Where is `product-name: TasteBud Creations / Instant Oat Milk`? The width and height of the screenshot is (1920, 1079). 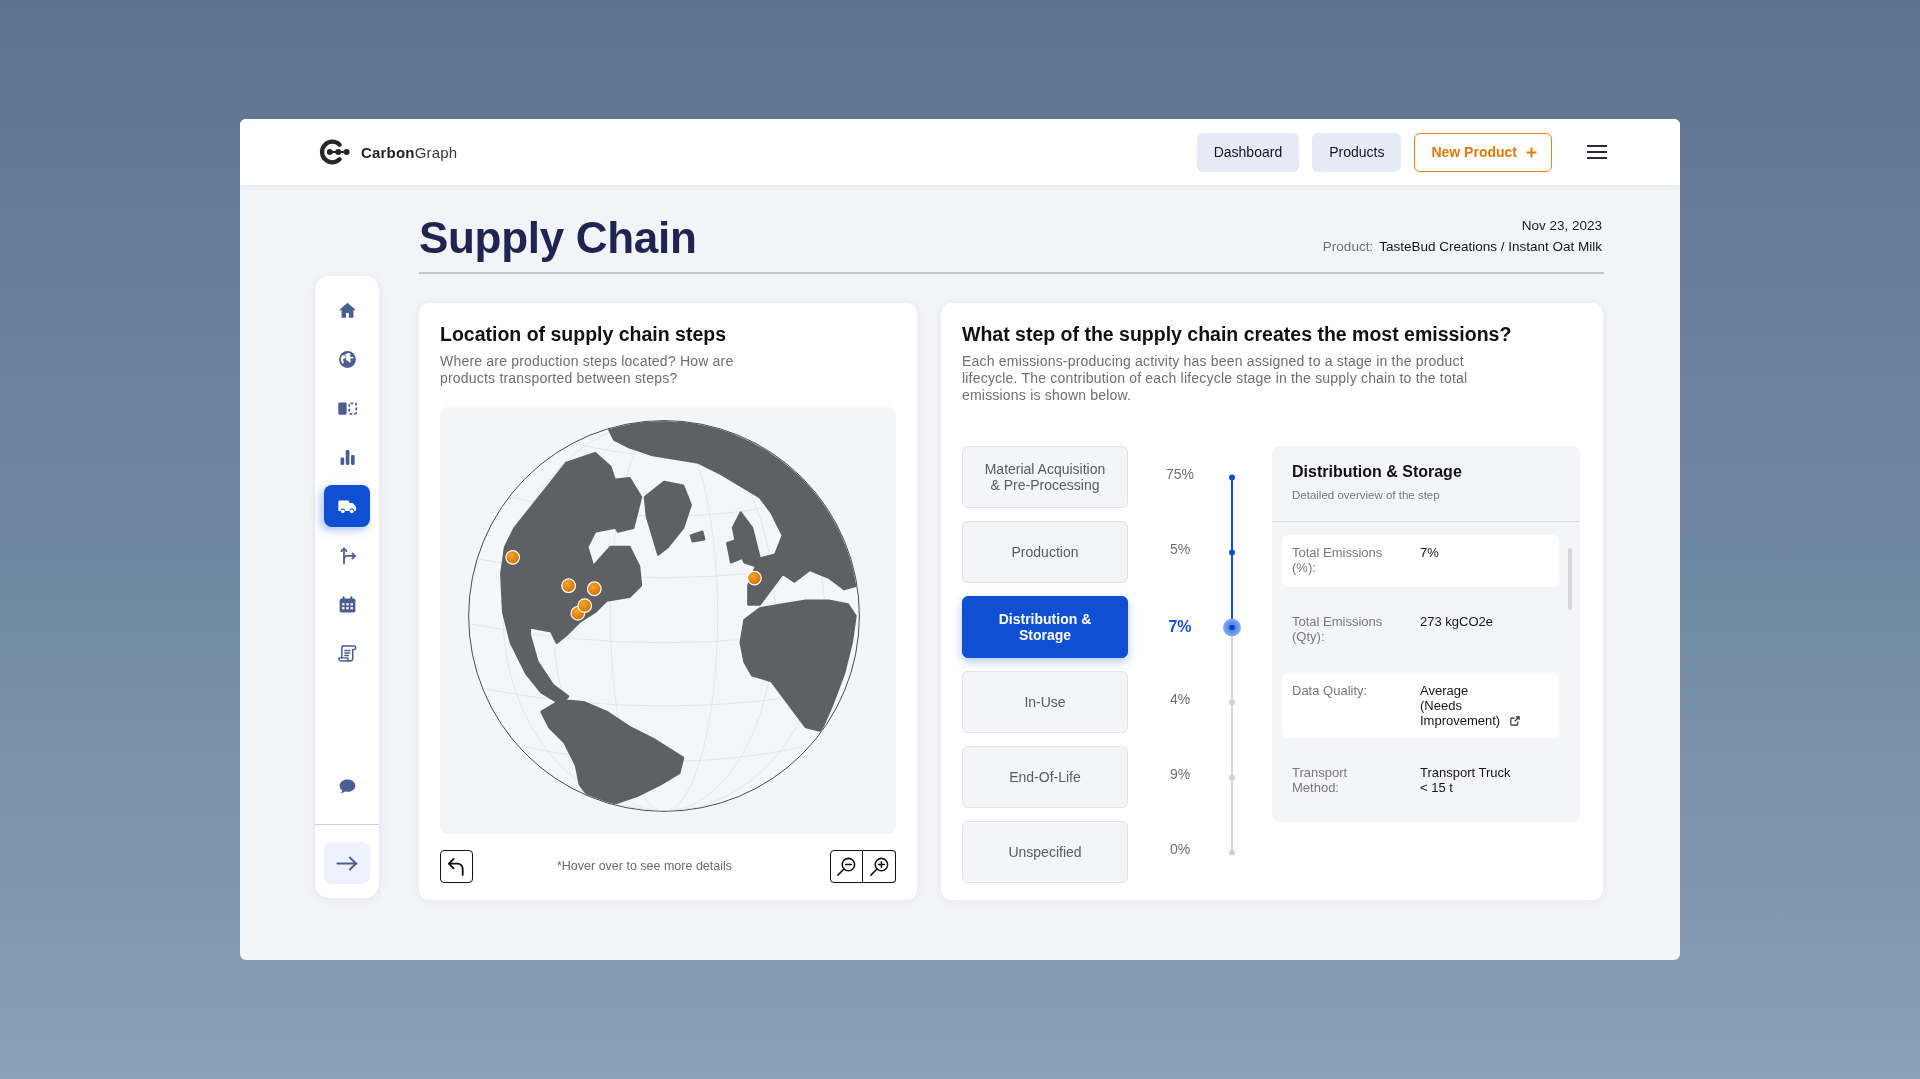
product-name: TasteBud Creations / Instant Oat Milk is located at coordinates (1490, 247).